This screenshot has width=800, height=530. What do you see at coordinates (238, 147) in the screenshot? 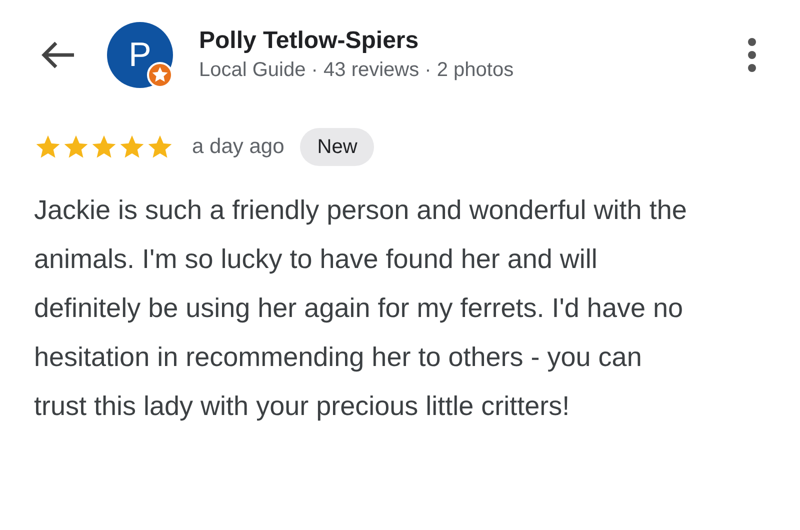
I see `review-time: a day ago` at bounding box center [238, 147].